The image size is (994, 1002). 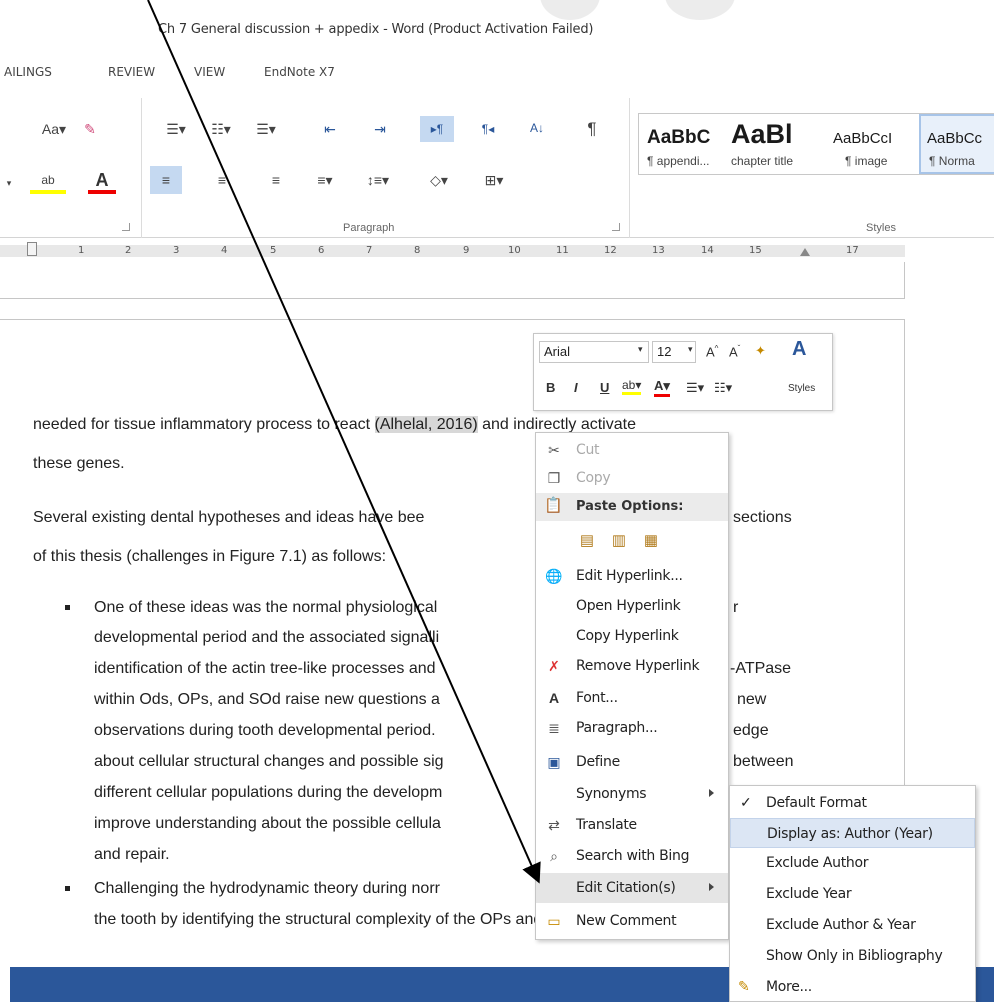 What do you see at coordinates (632, 921) in the screenshot?
I see `menu-item-new-comment: ▭ New Comment` at bounding box center [632, 921].